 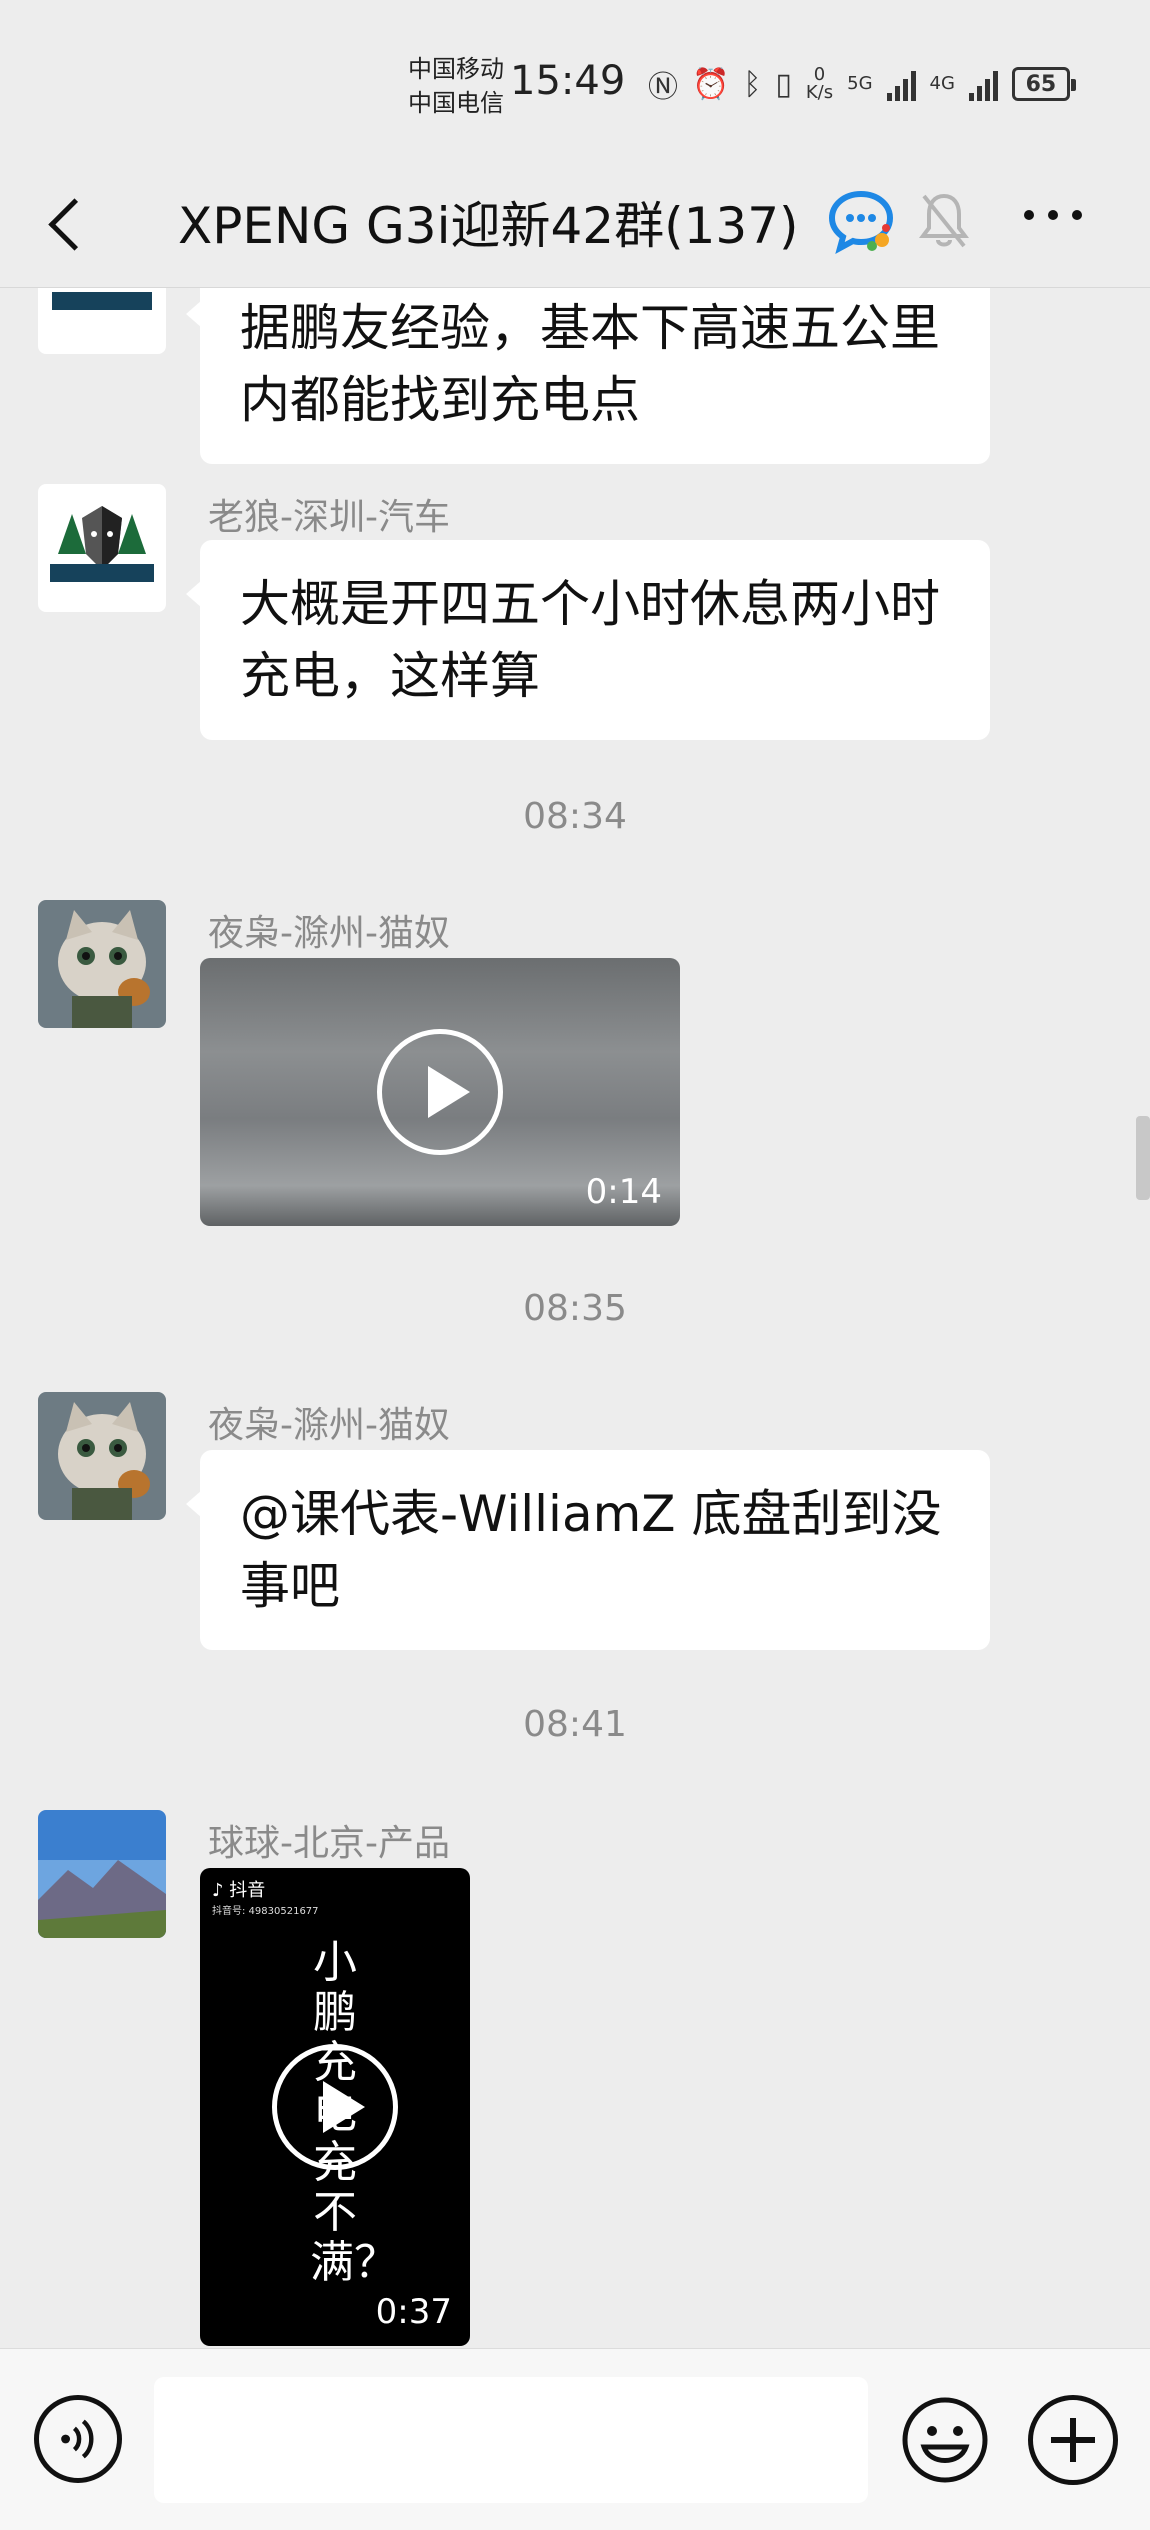 What do you see at coordinates (511, 2440) in the screenshot?
I see `message-input` at bounding box center [511, 2440].